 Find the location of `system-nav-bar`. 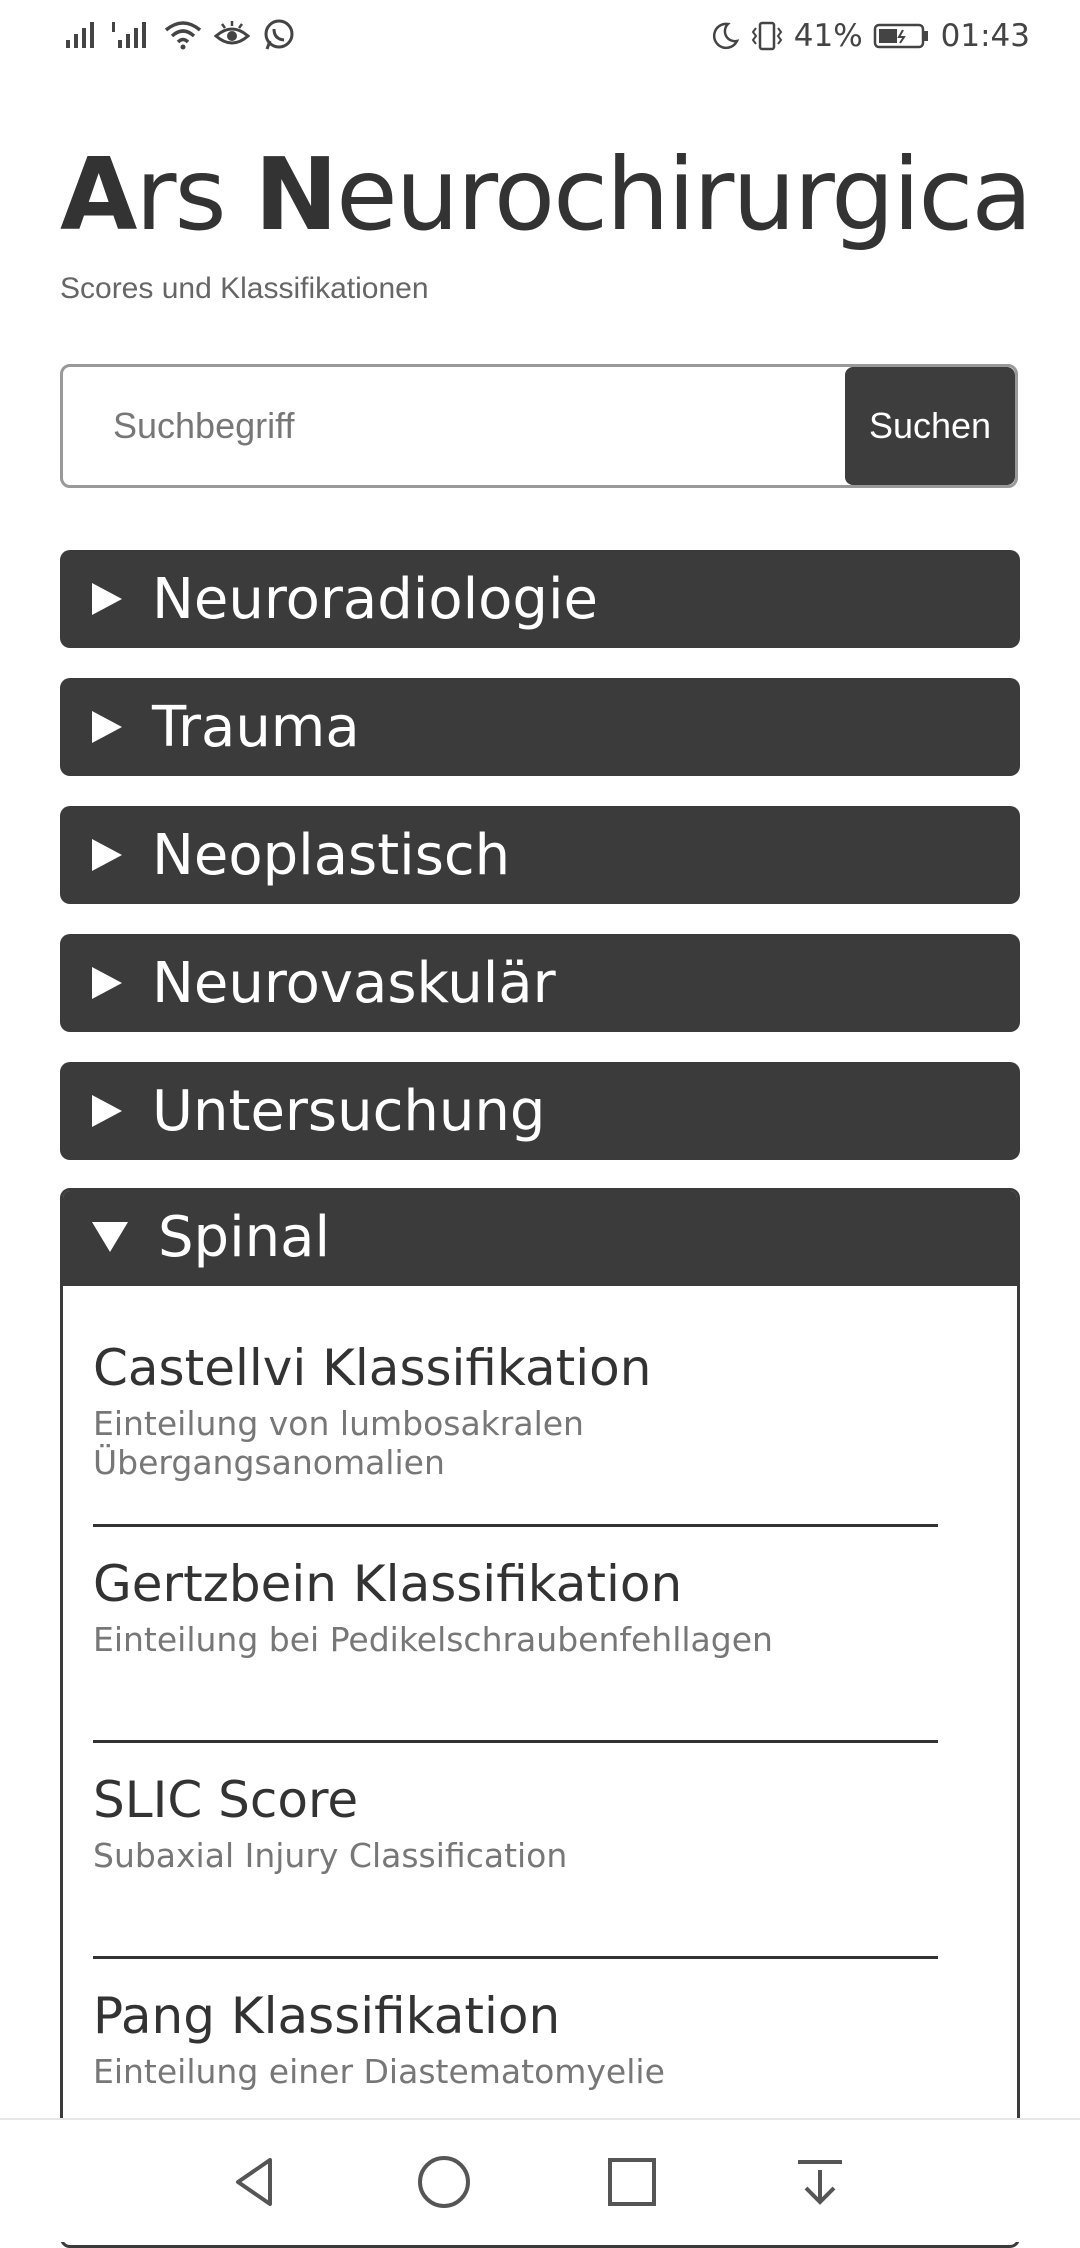

system-nav-bar is located at coordinates (540, 2180).